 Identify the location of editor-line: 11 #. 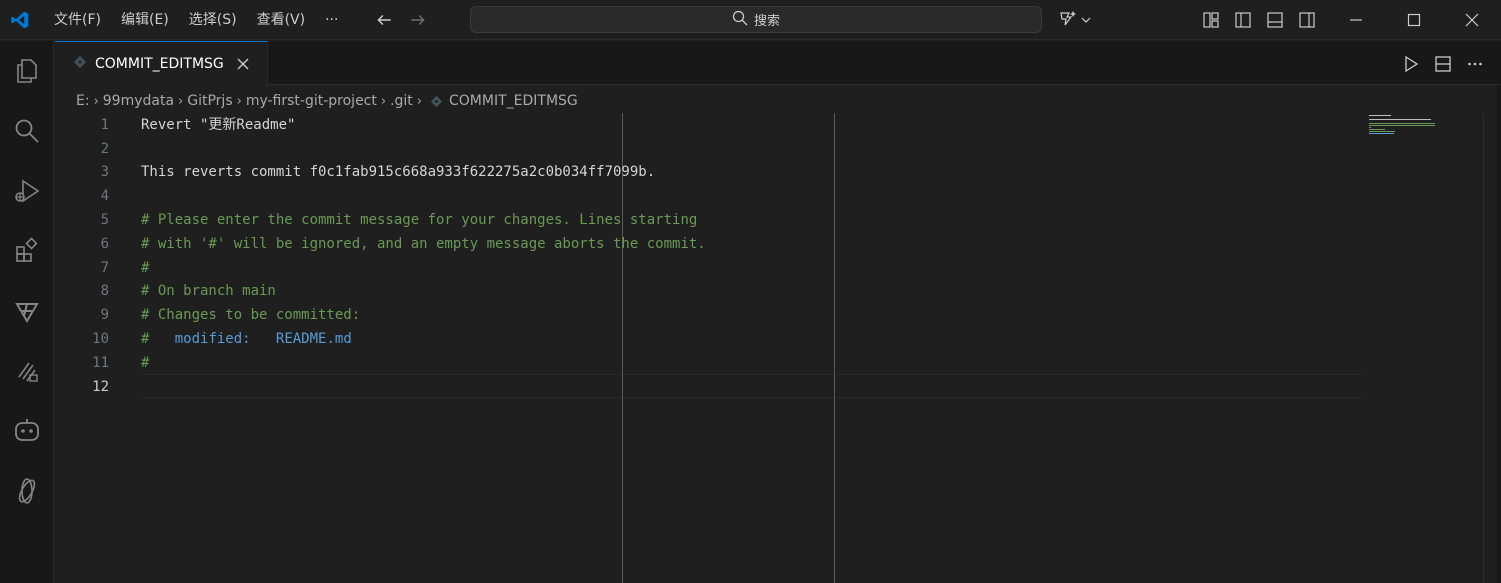
(735, 363).